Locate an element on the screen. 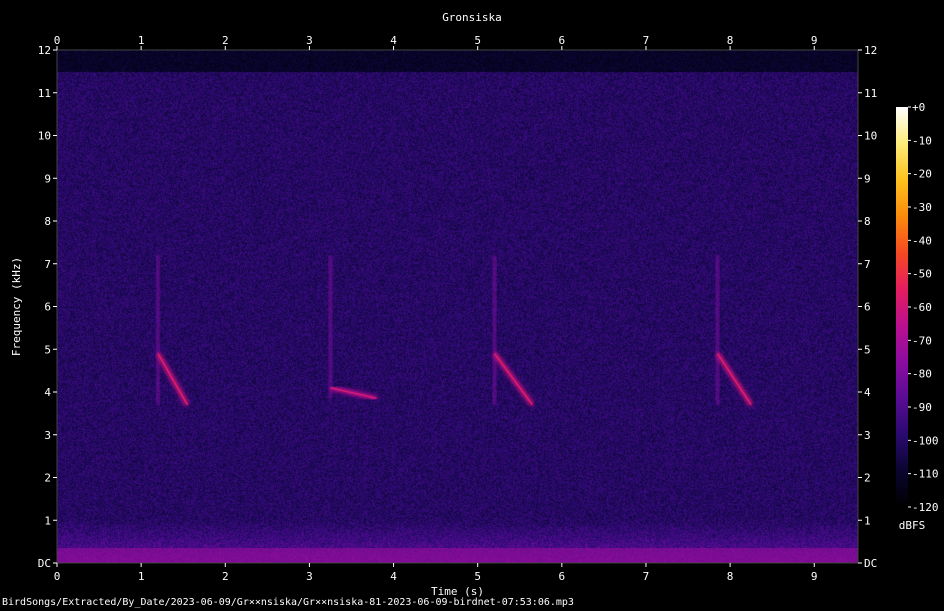  y-tick-label: DC is located at coordinates (44, 563).